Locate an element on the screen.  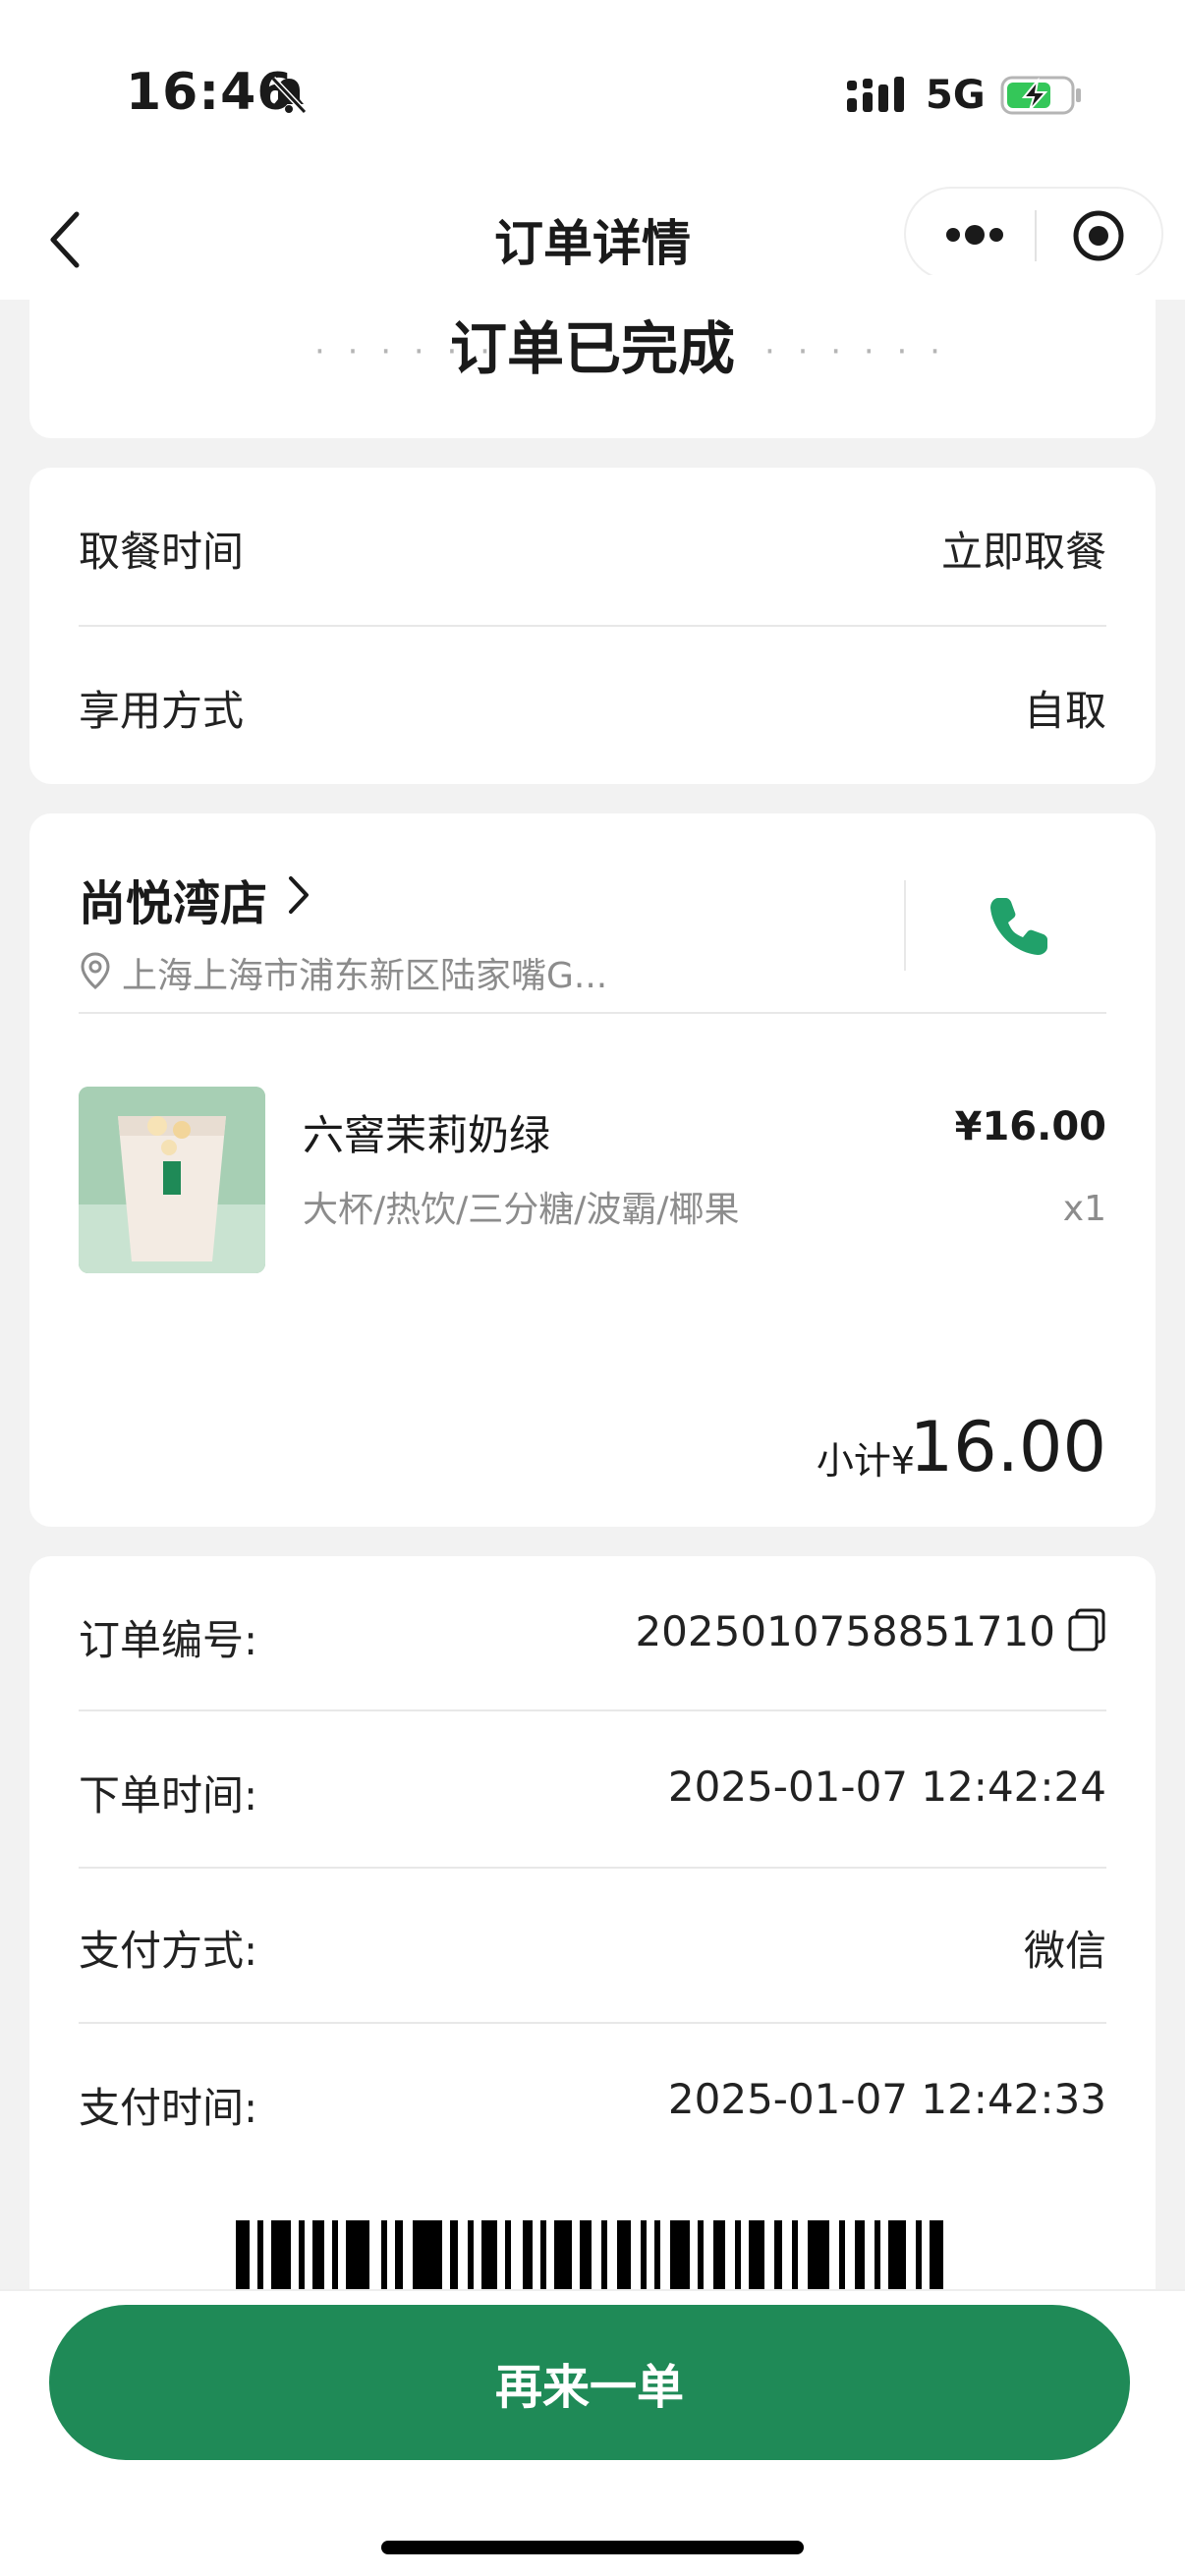
subtotal-label: 小计¥ is located at coordinates (866, 1461).